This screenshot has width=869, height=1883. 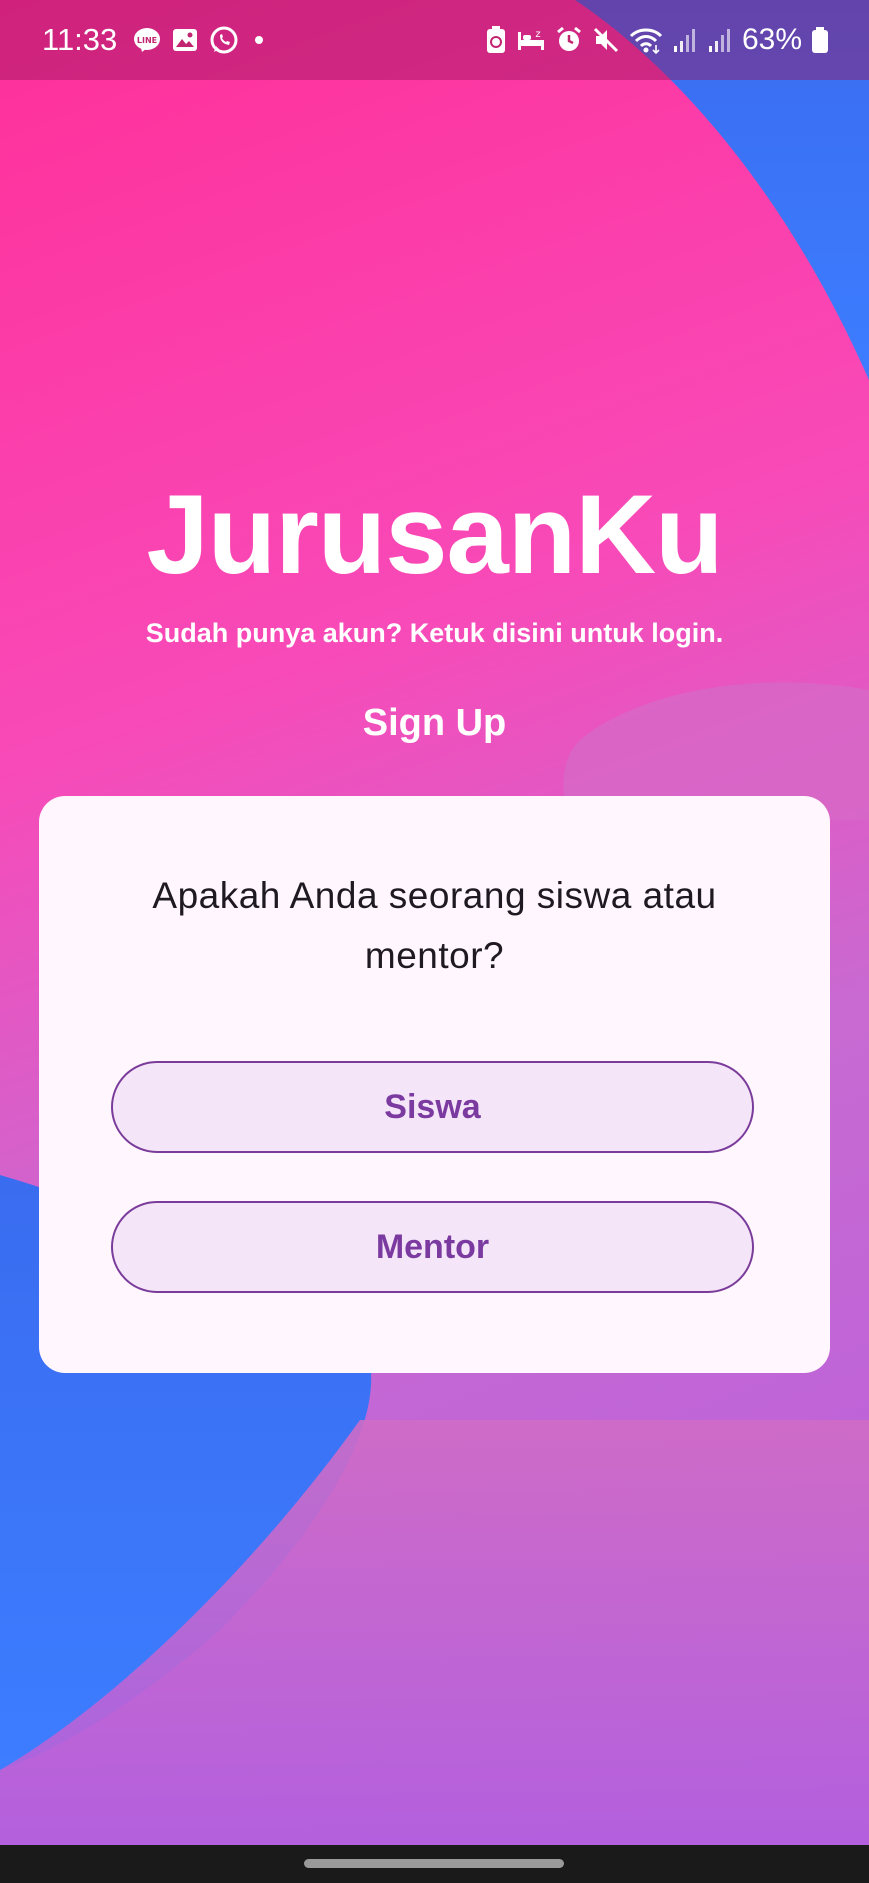 What do you see at coordinates (80, 39) in the screenshot?
I see `status-time: 11:33` at bounding box center [80, 39].